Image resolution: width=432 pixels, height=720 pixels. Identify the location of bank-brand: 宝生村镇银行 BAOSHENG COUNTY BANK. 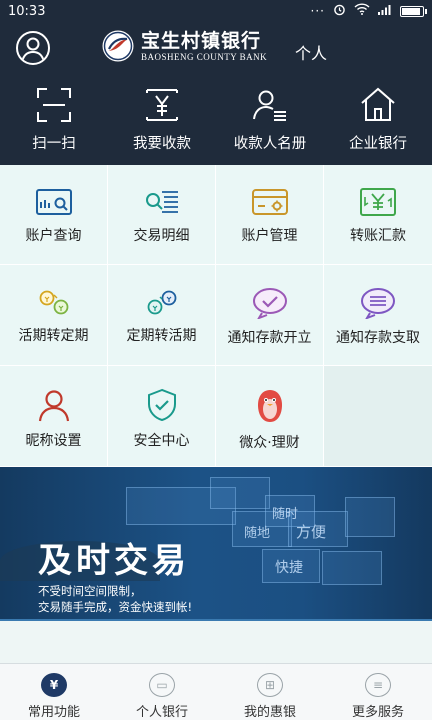
(184, 46).